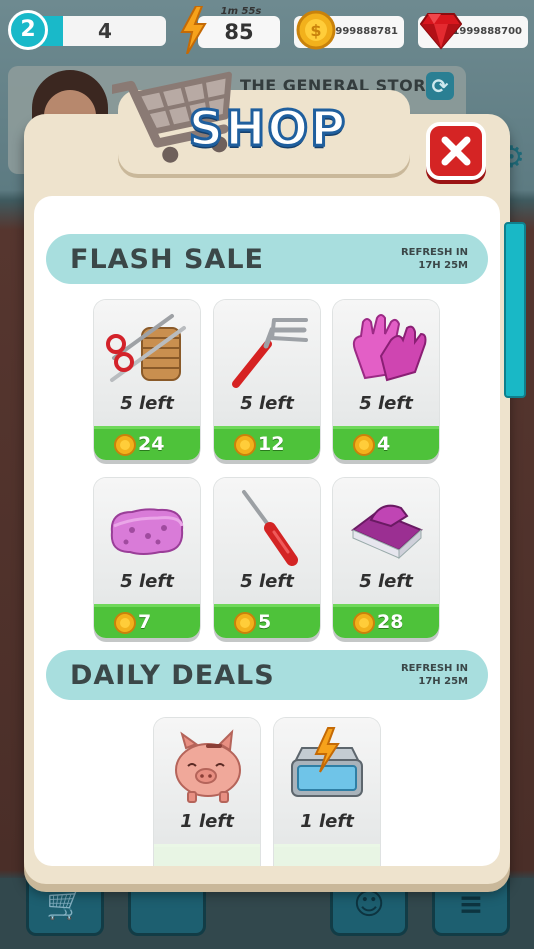 The height and width of the screenshot is (949, 534). I want to click on ruby-gem-icon, so click(441, 31).